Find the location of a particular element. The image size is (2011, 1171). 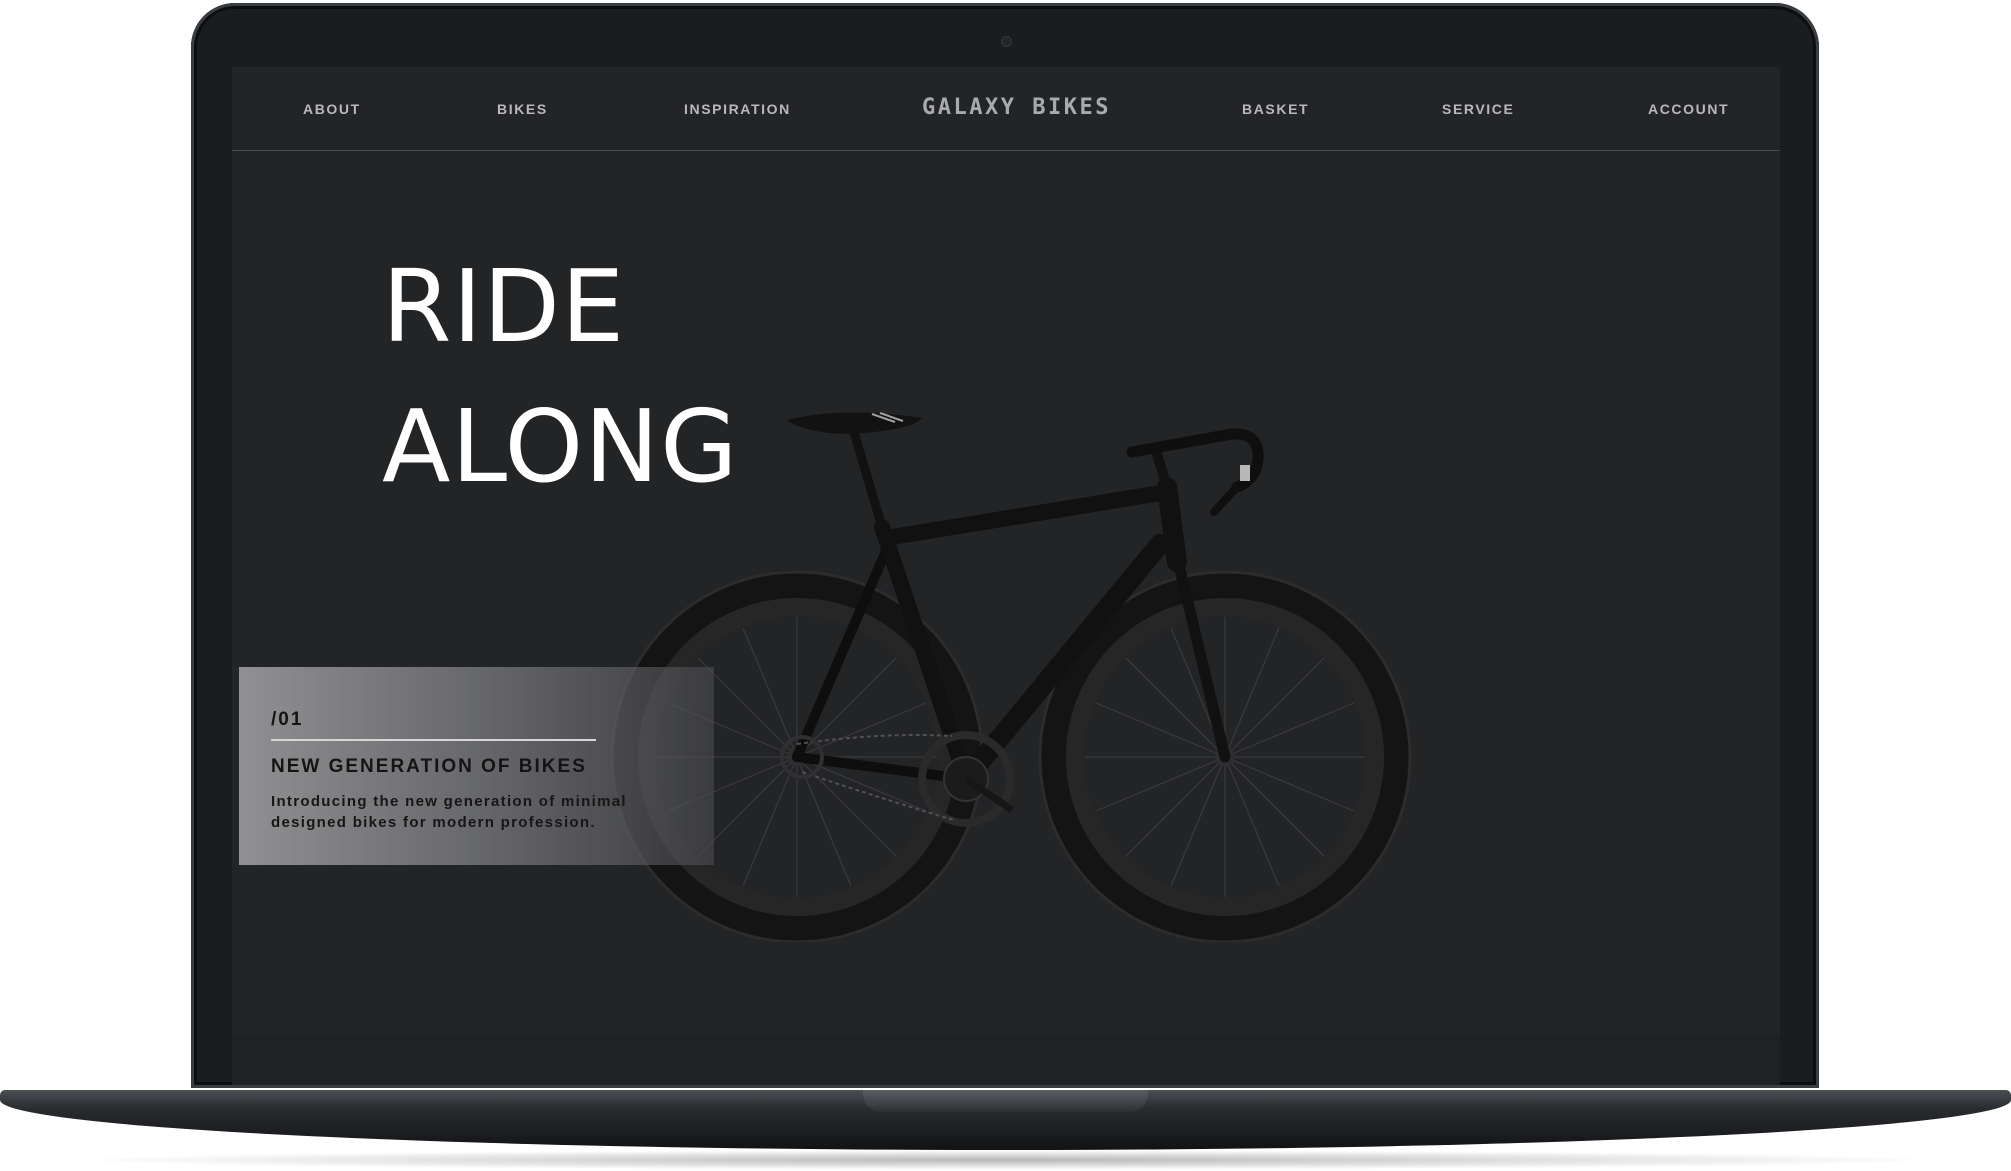

card-divider is located at coordinates (433, 740).